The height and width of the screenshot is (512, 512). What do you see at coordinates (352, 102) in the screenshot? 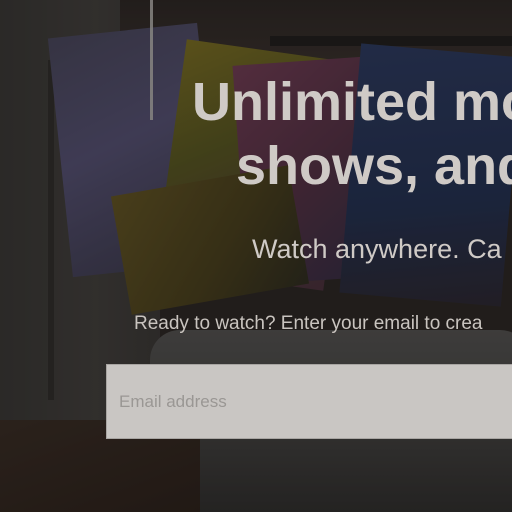
I see `hero-title-line1: Unlimited mo` at bounding box center [352, 102].